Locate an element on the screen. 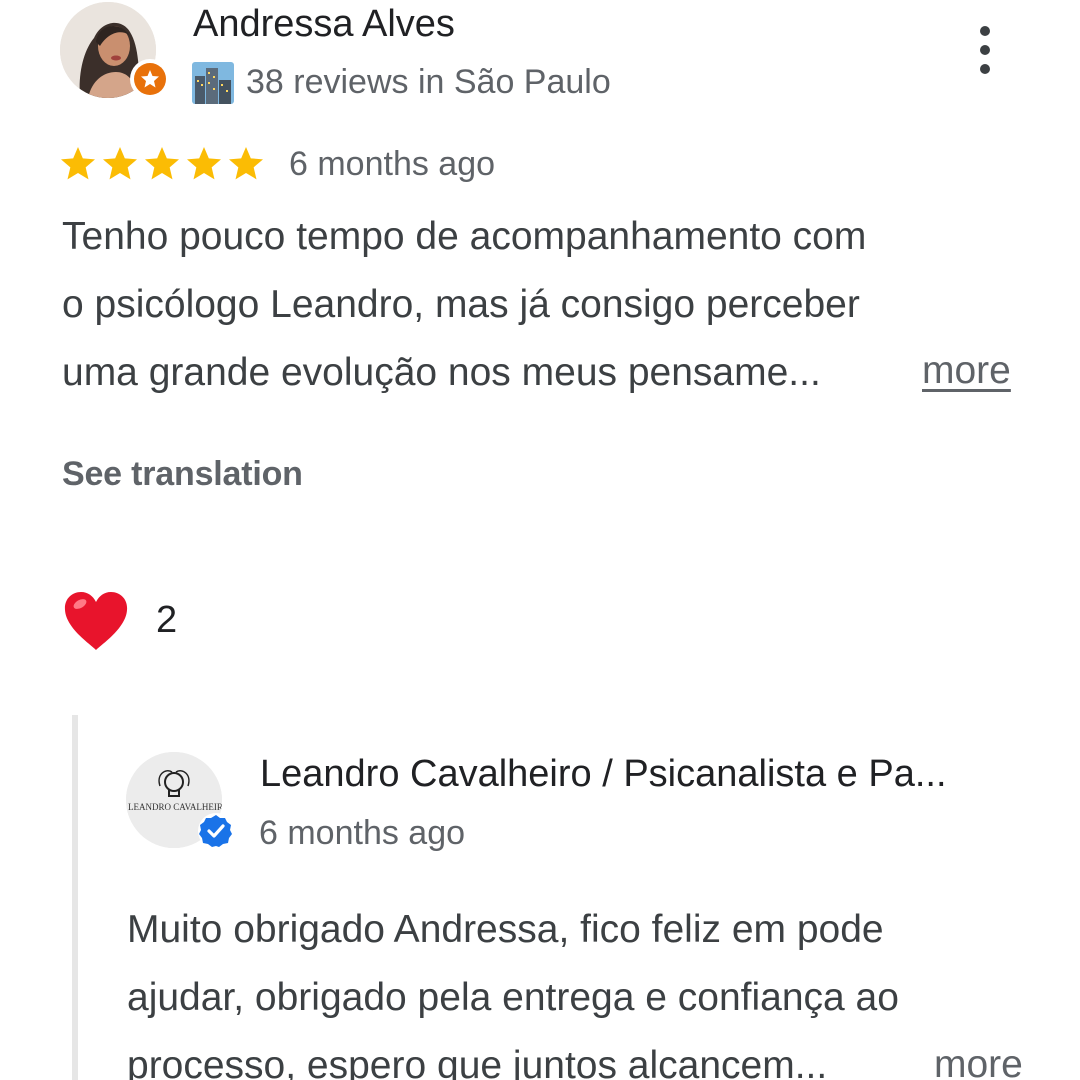  see-translation-link: See translation is located at coordinates (182, 474).